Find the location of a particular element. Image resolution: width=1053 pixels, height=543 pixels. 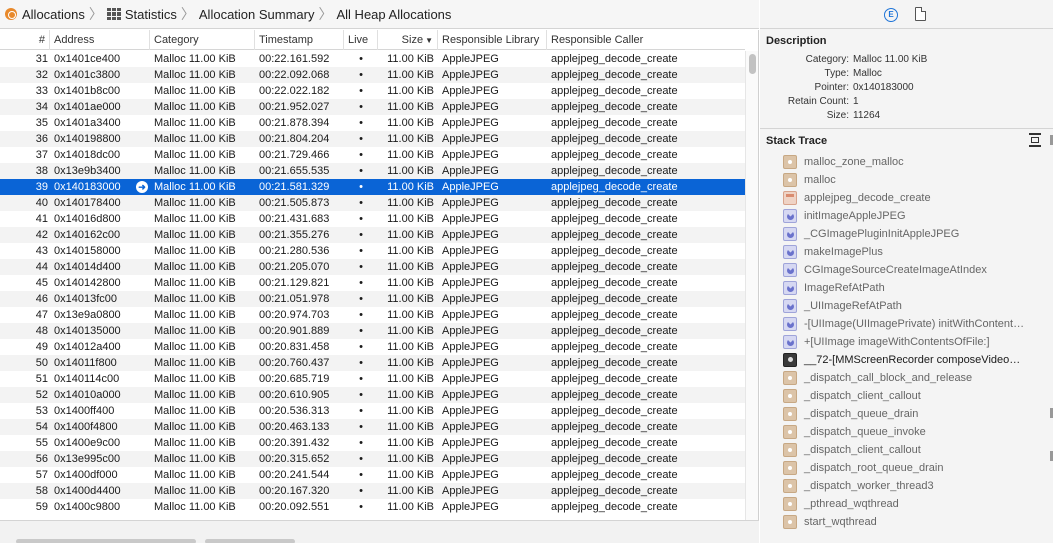

stack-frame: makeImagePlus is located at coordinates (906, 252).